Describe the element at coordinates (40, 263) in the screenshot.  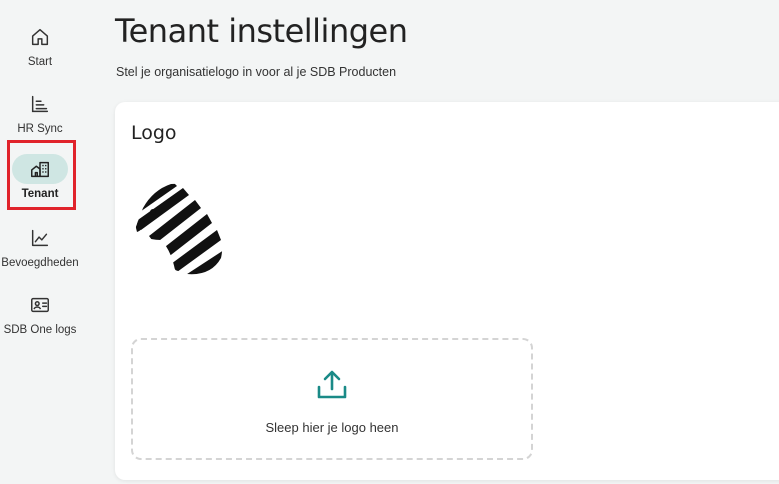
I see `sidebar-item-label: Bevoegdheden` at that location.